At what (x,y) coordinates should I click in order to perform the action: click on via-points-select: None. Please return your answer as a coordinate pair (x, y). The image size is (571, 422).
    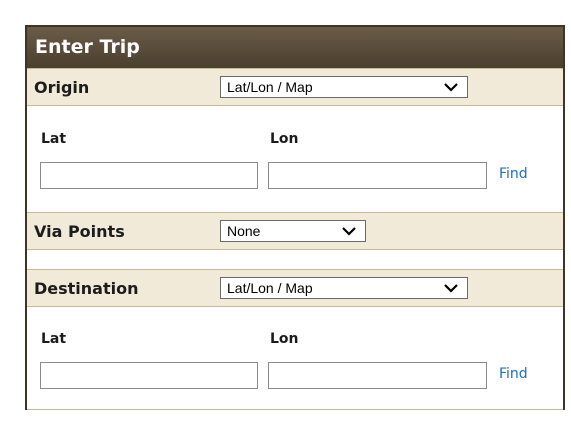
    Looking at the image, I should click on (293, 231).